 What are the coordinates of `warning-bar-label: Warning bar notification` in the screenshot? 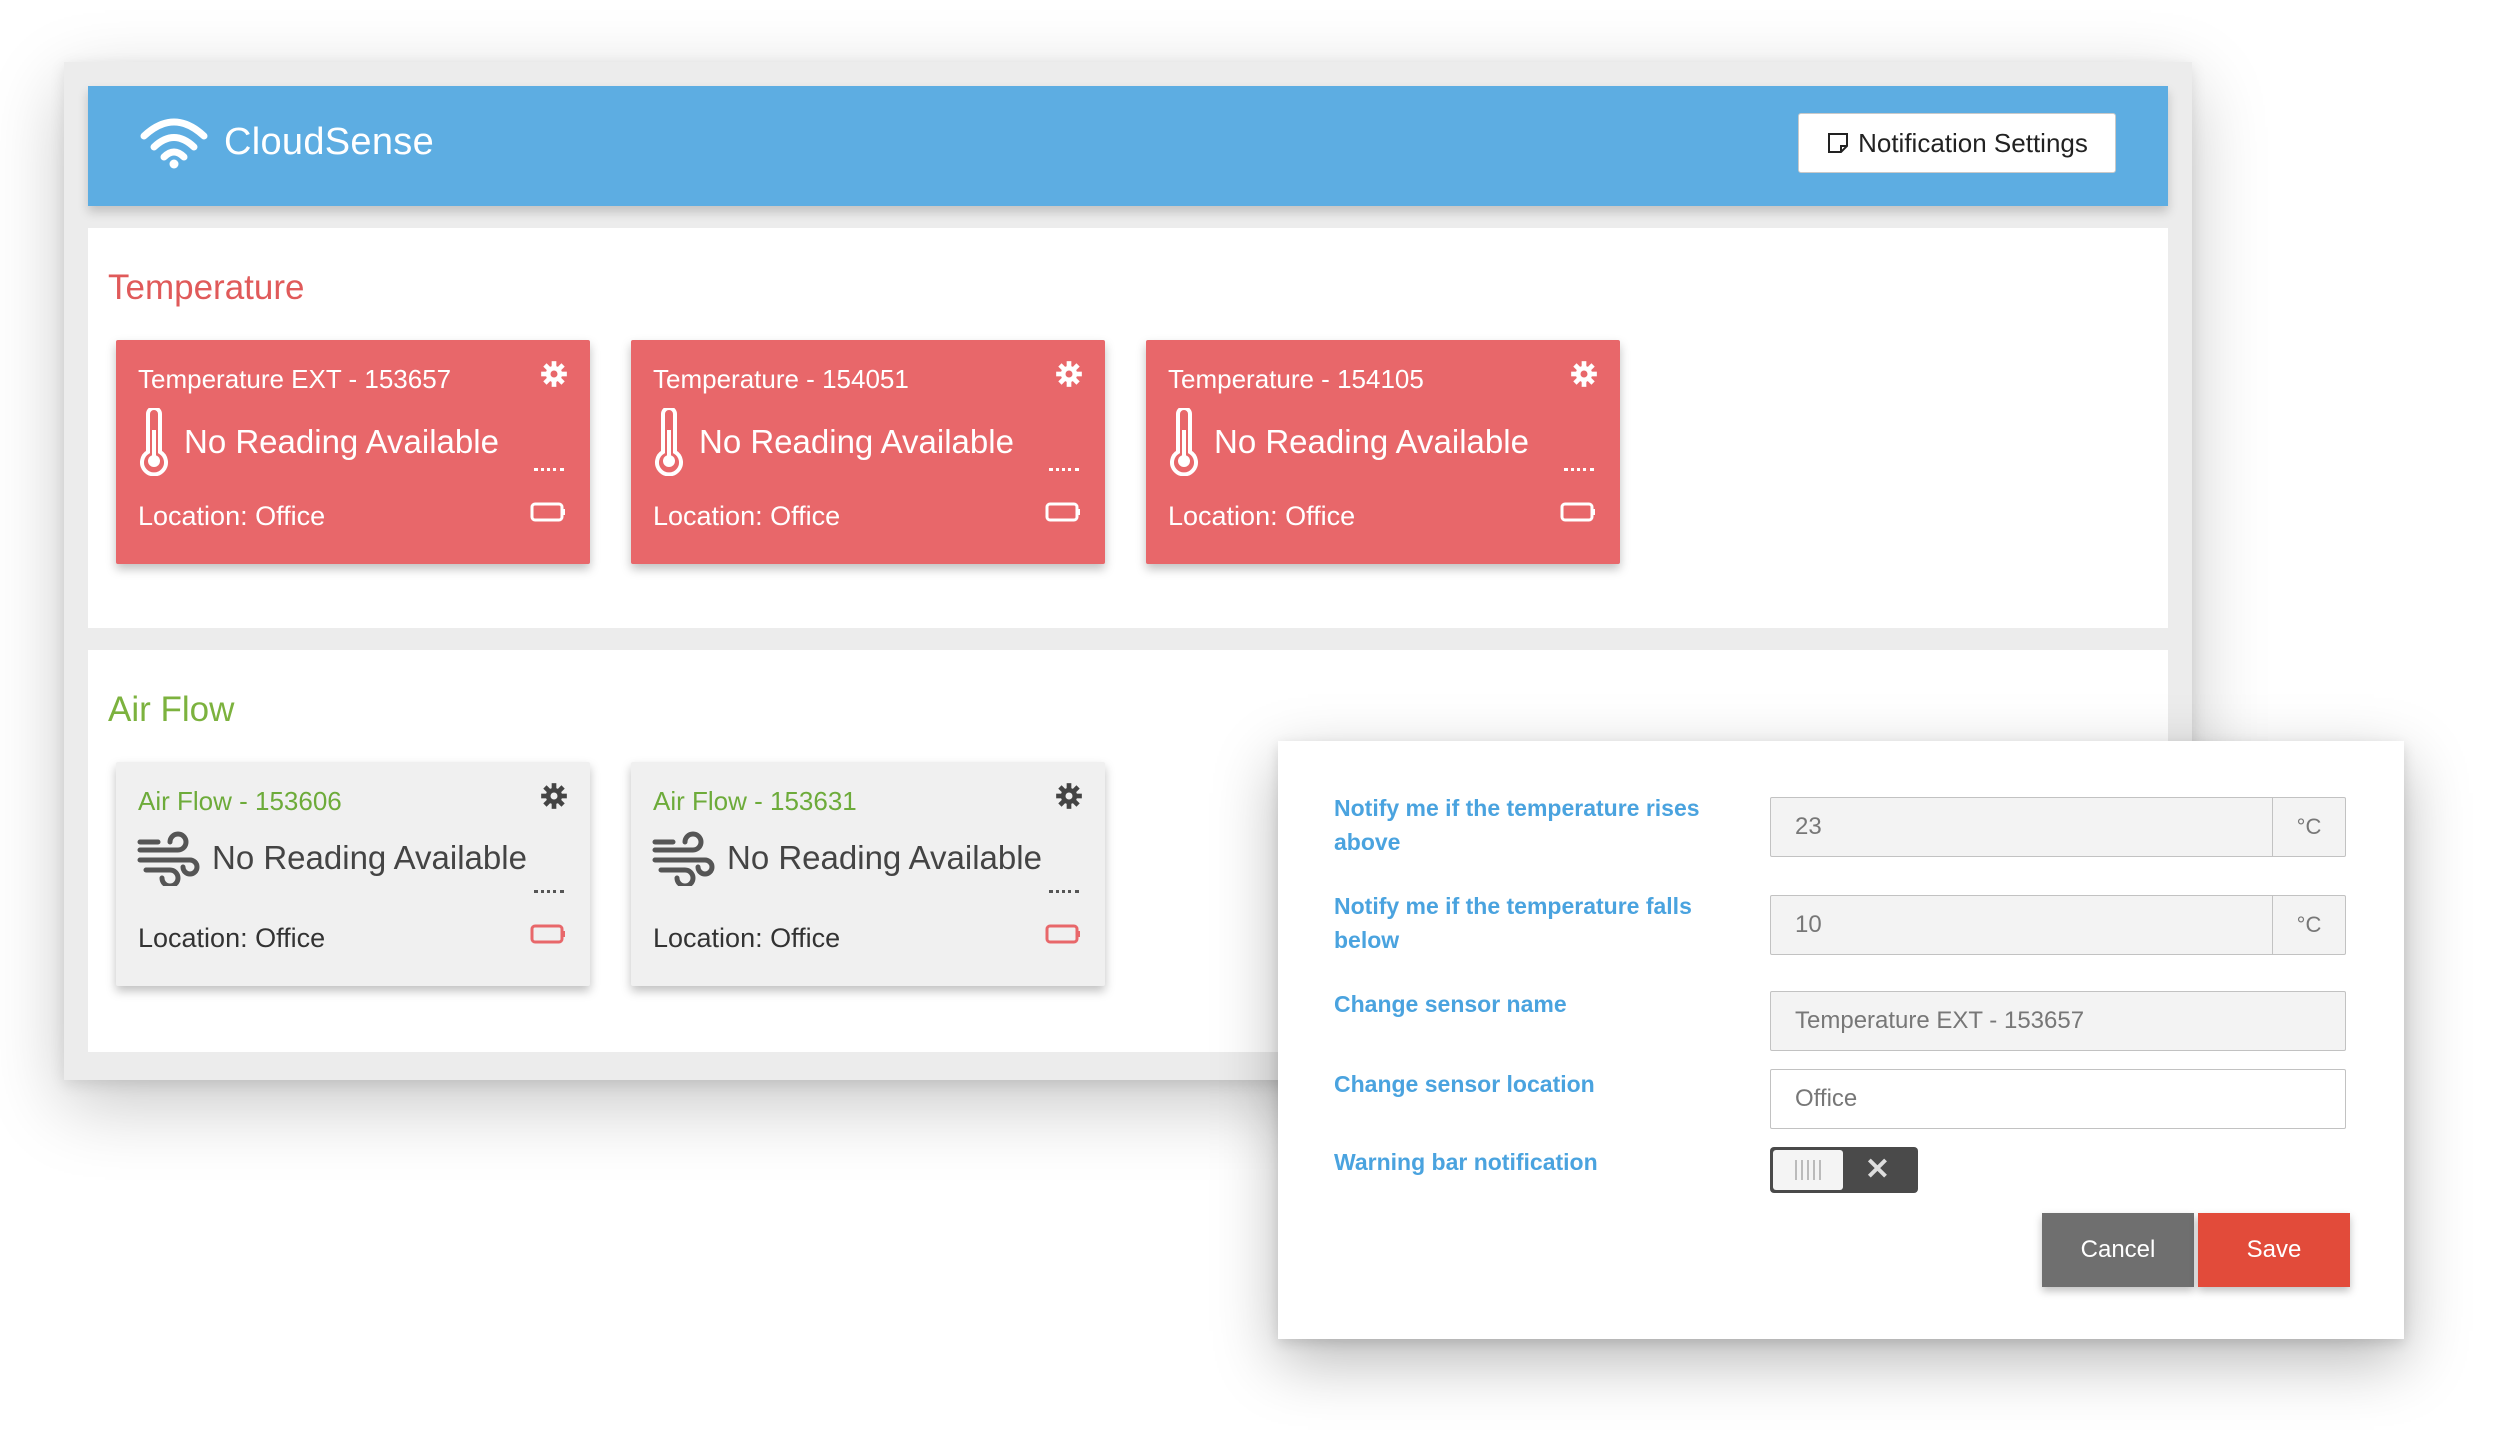 It's located at (1466, 1162).